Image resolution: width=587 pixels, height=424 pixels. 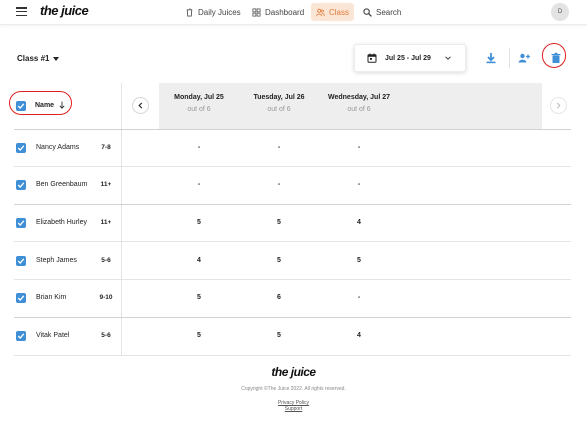 I want to click on logo: the juice, so click(x=64, y=10).